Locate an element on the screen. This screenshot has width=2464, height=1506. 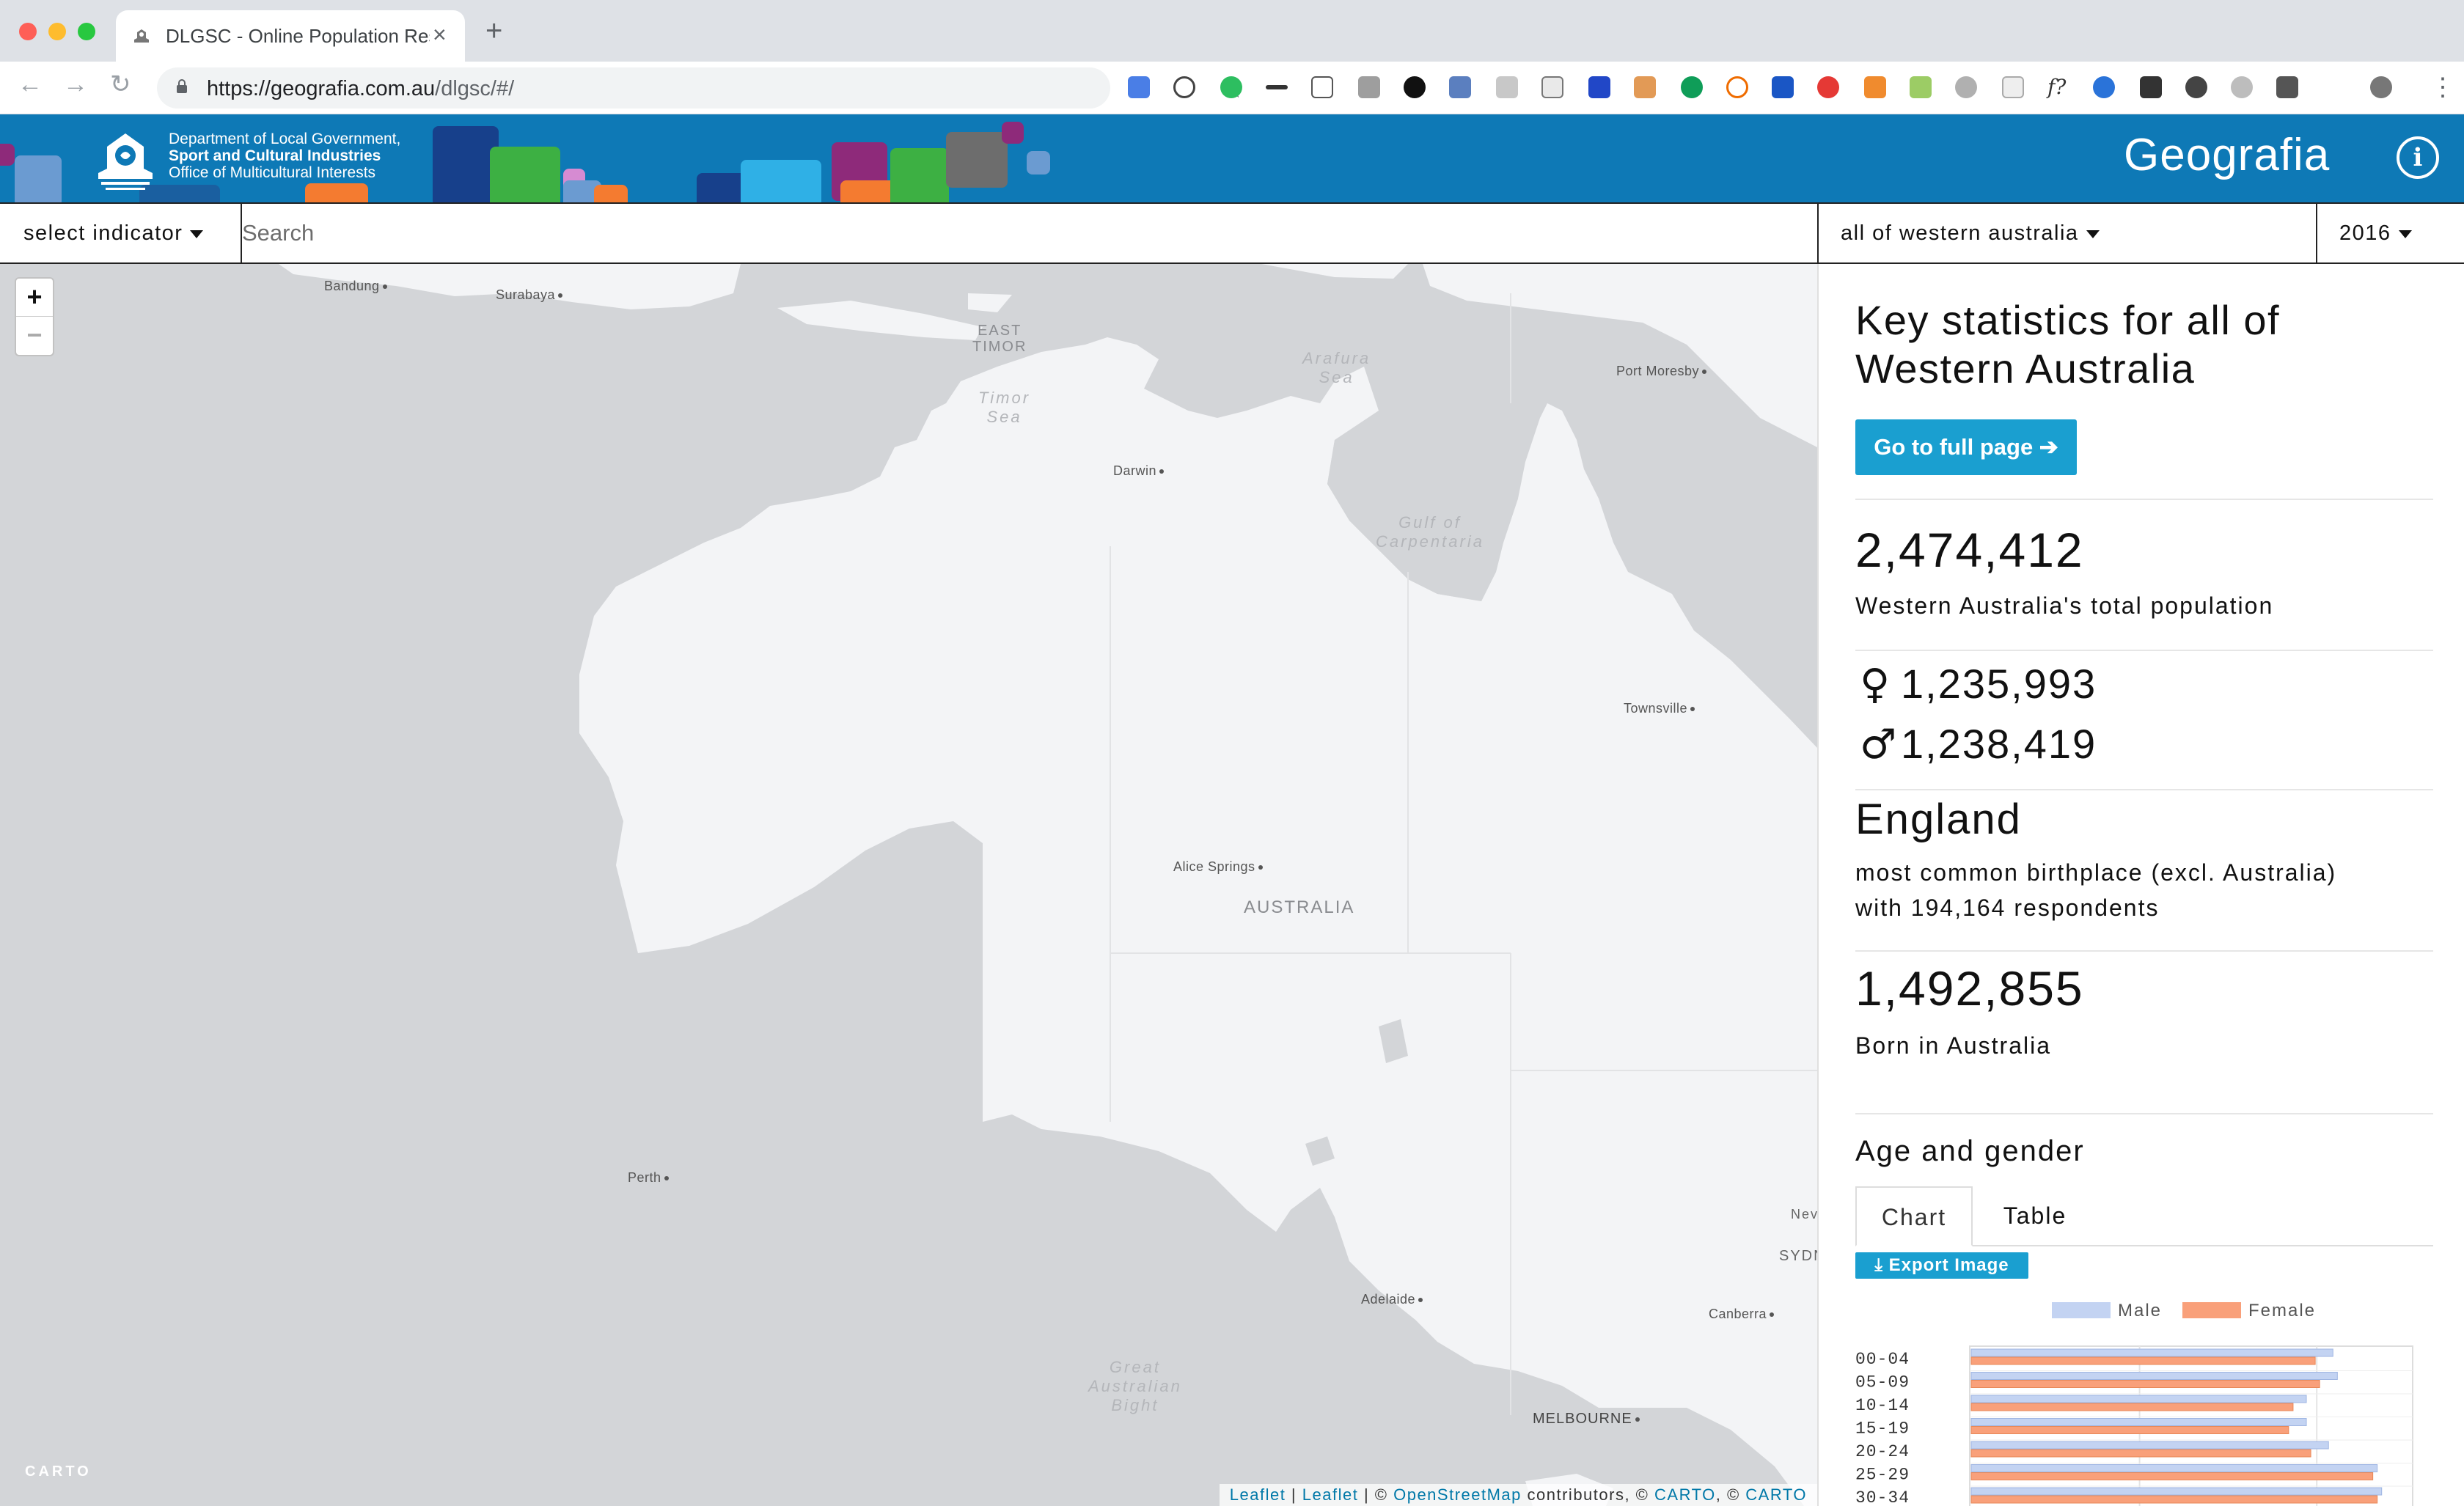
translate-extension-icon is located at coordinates (1139, 87).